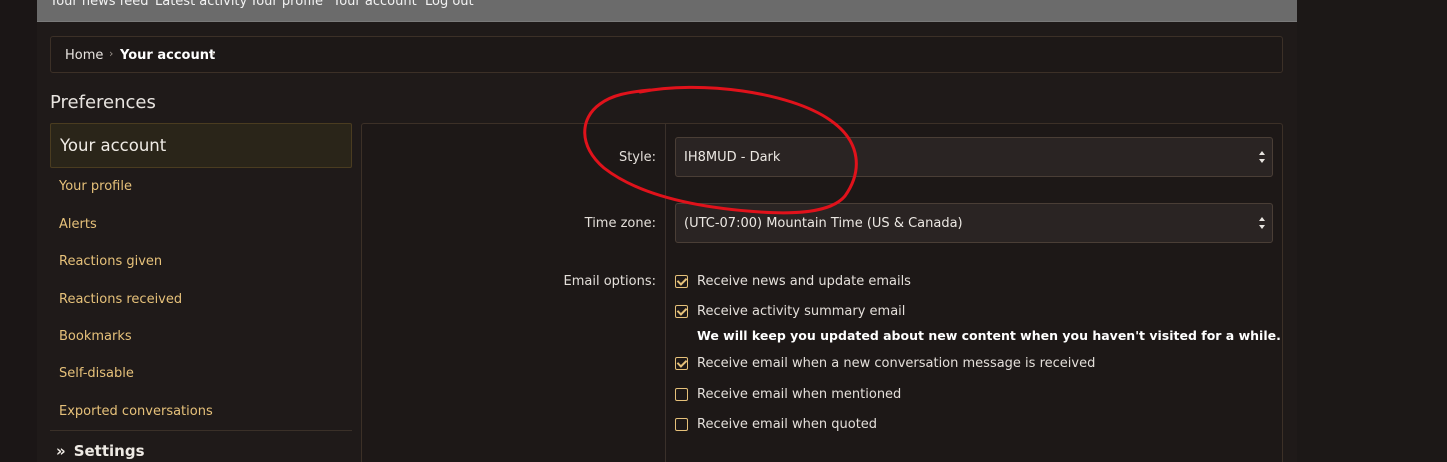 This screenshot has height=462, width=1447. I want to click on sidebar-item-self-disable: Self-disable, so click(96, 373).